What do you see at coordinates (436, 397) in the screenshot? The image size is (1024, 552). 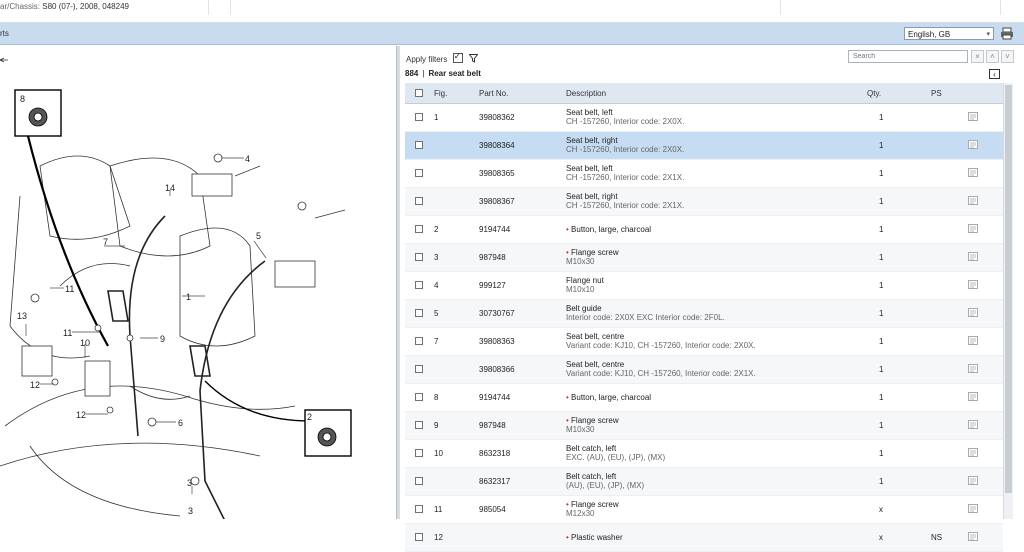 I see `cell-fig: 8` at bounding box center [436, 397].